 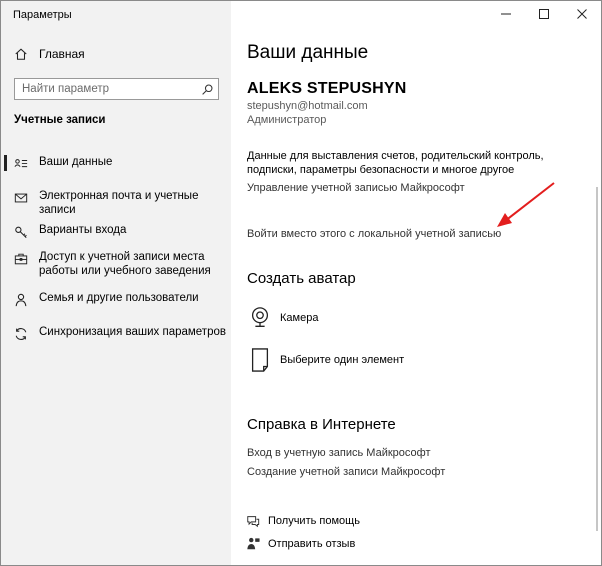 I want to click on help-chat-icon, so click(x=253, y=521).